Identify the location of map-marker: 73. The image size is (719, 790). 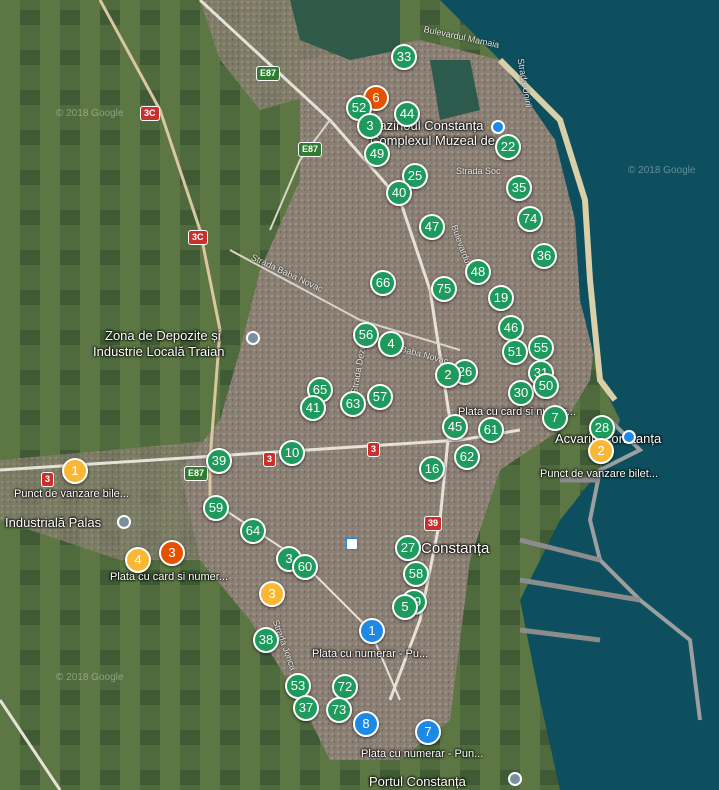
(339, 710).